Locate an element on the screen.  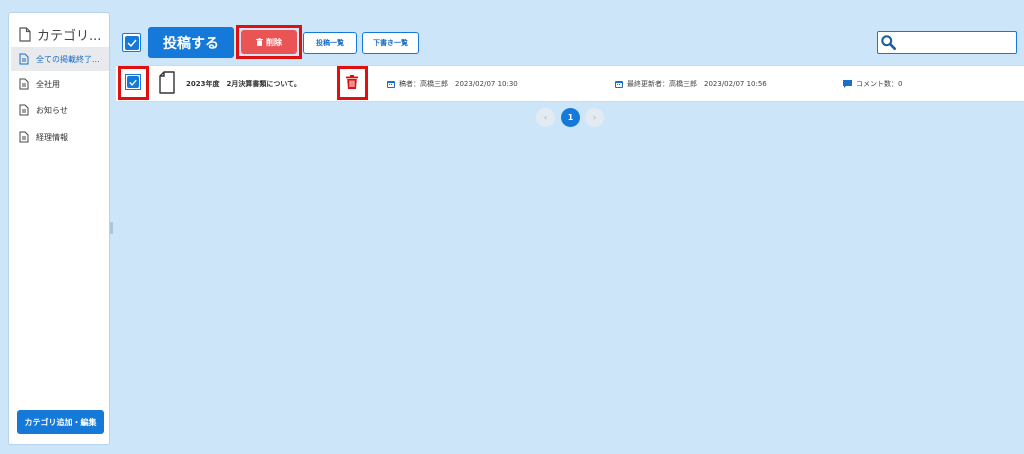
search-box is located at coordinates (947, 42).